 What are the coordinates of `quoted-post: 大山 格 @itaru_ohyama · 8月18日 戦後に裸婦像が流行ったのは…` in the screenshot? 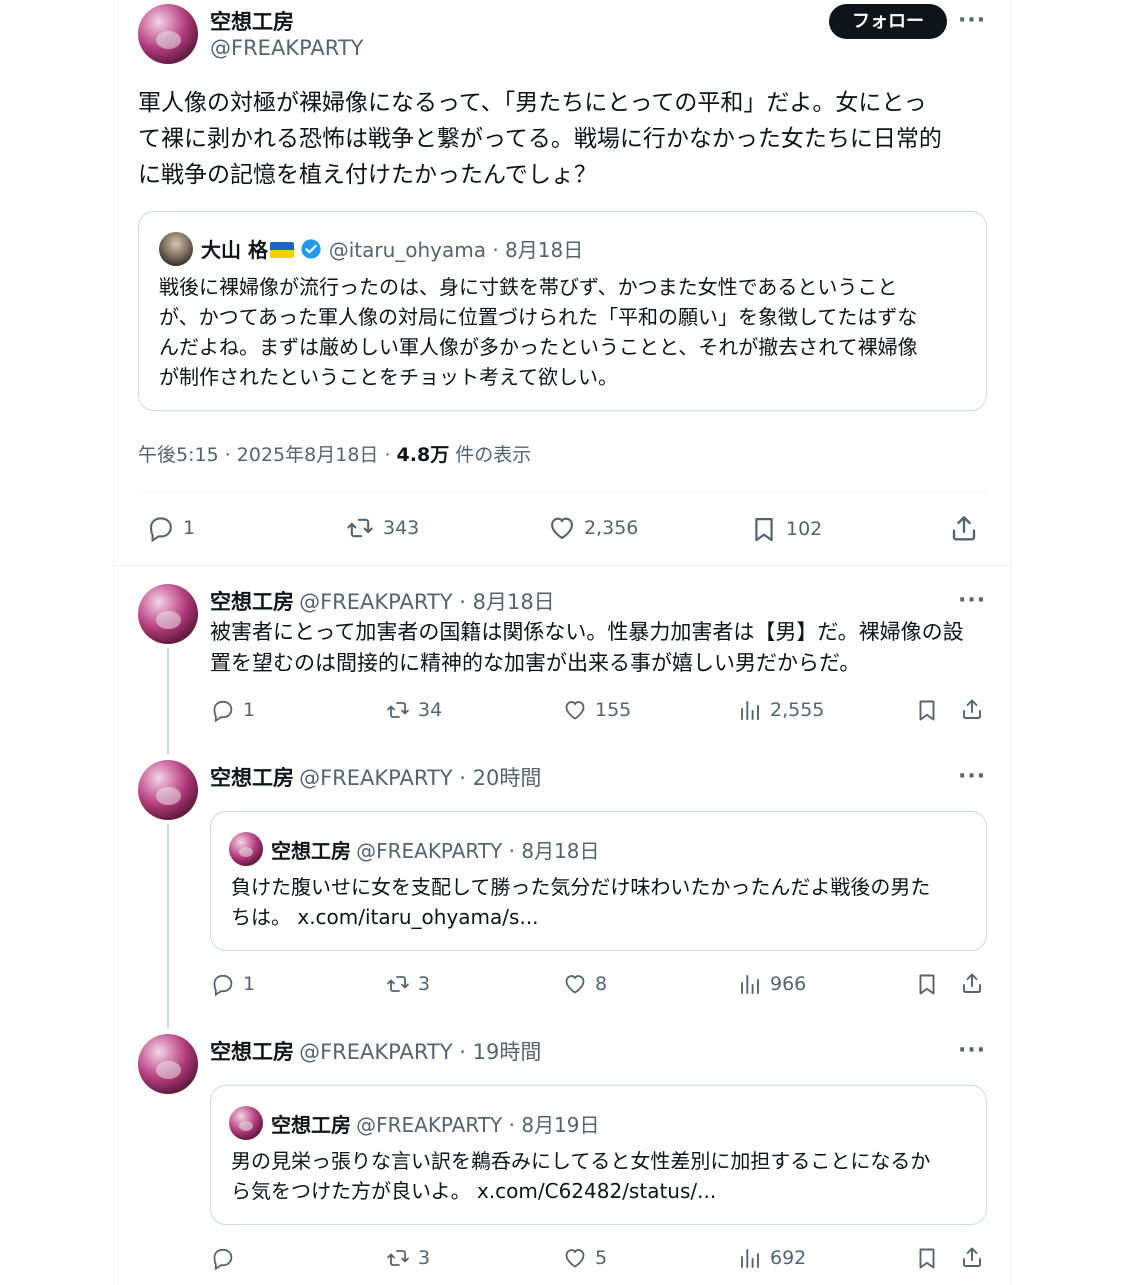 It's located at (562, 311).